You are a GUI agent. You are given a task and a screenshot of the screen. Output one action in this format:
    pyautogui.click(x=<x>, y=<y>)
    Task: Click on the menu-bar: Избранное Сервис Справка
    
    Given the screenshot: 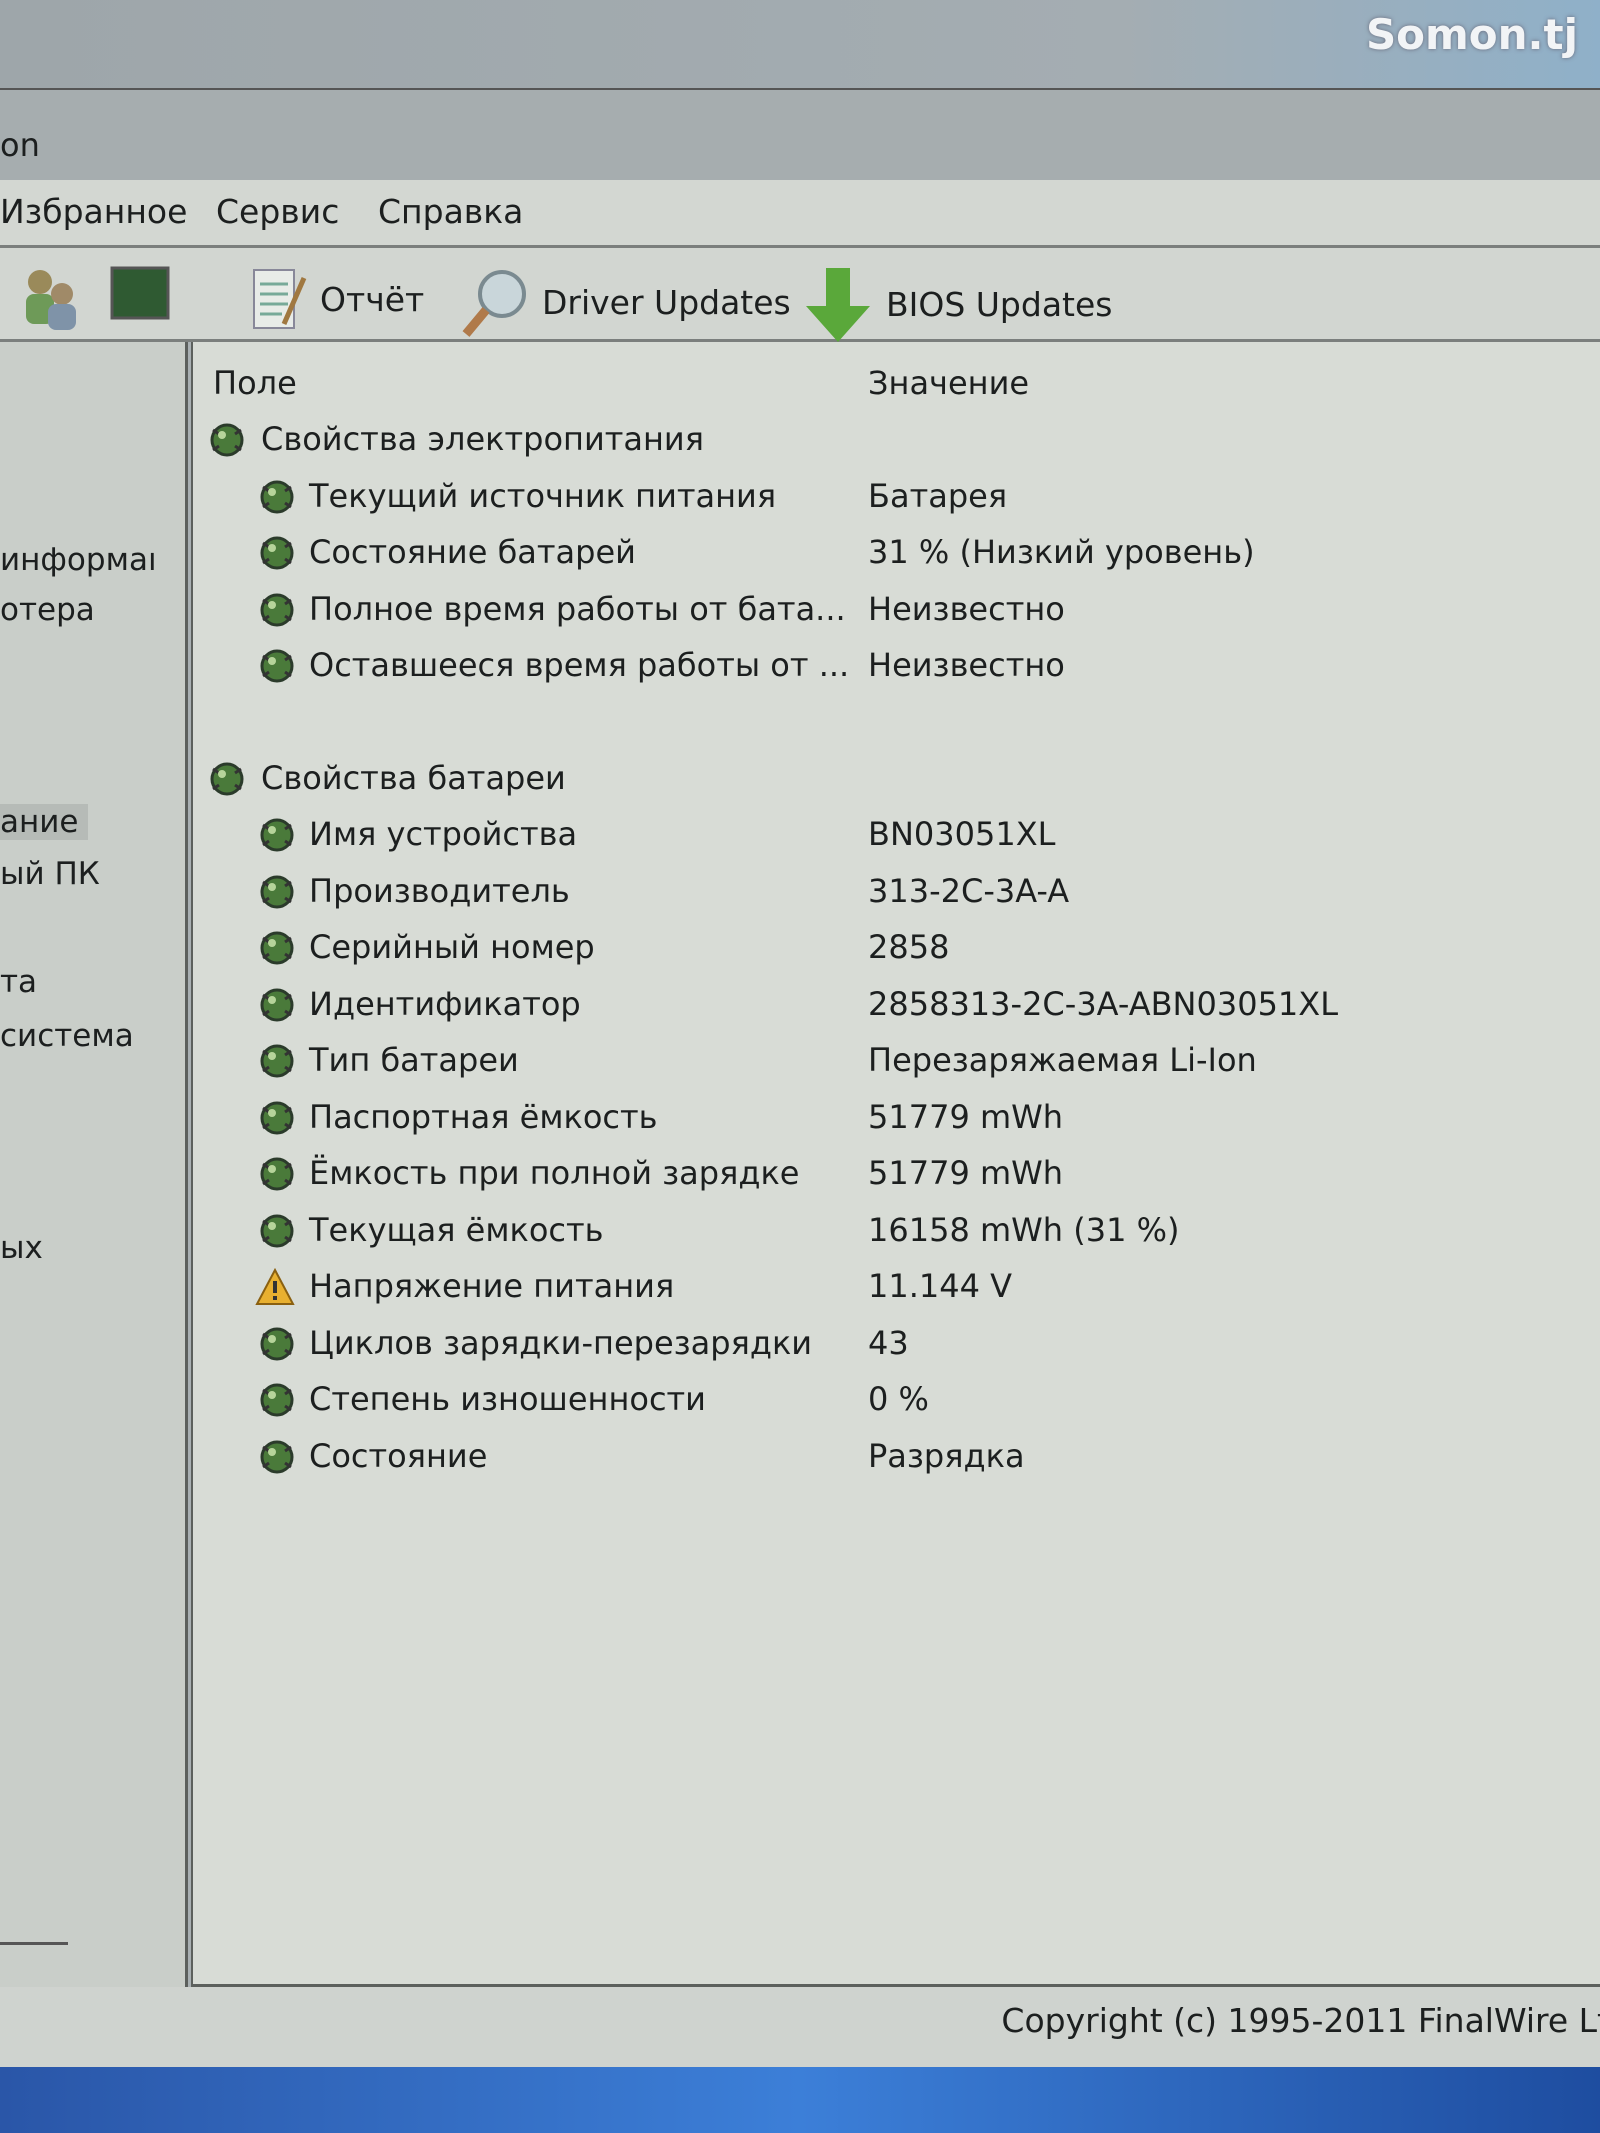 What is the action you would take?
    pyautogui.click(x=800, y=214)
    